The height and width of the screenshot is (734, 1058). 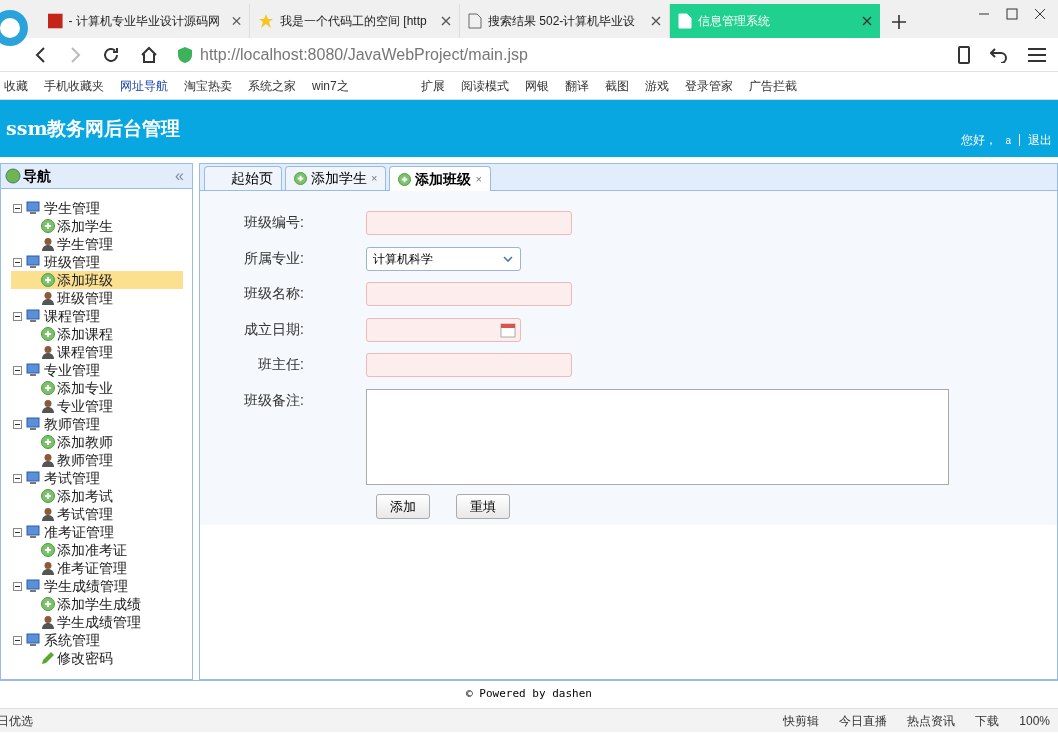 What do you see at coordinates (102, 478) in the screenshot?
I see `tree-group: 考试管理` at bounding box center [102, 478].